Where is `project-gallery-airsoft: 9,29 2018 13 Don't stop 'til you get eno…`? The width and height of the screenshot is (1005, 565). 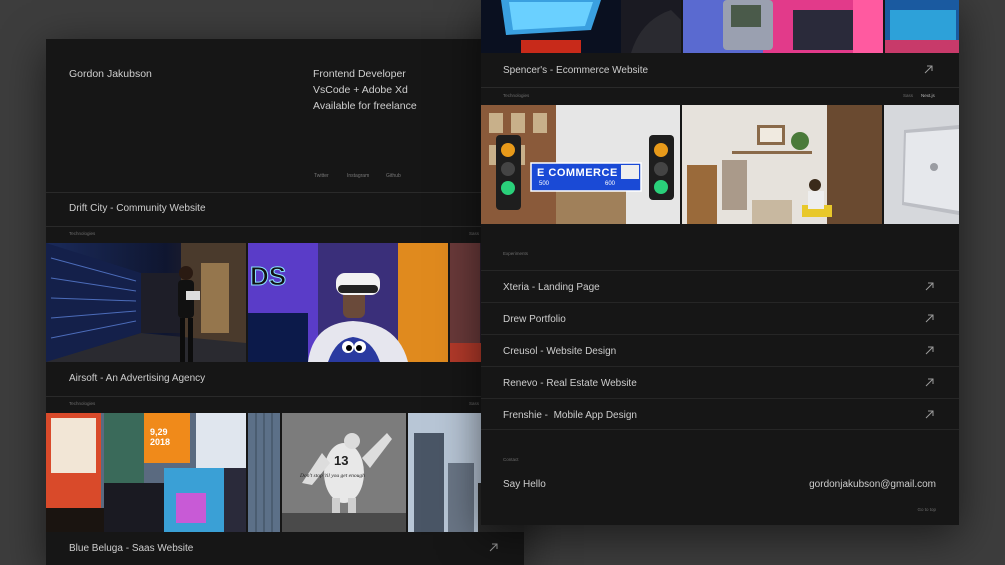
project-gallery-airsoft: 9,29 2018 13 Don't stop 'til you get eno… is located at coordinates (285, 472).